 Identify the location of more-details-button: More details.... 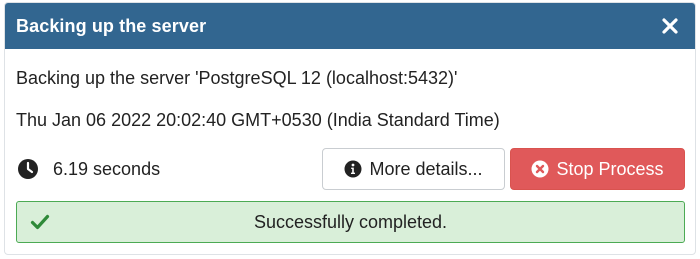
(413, 169).